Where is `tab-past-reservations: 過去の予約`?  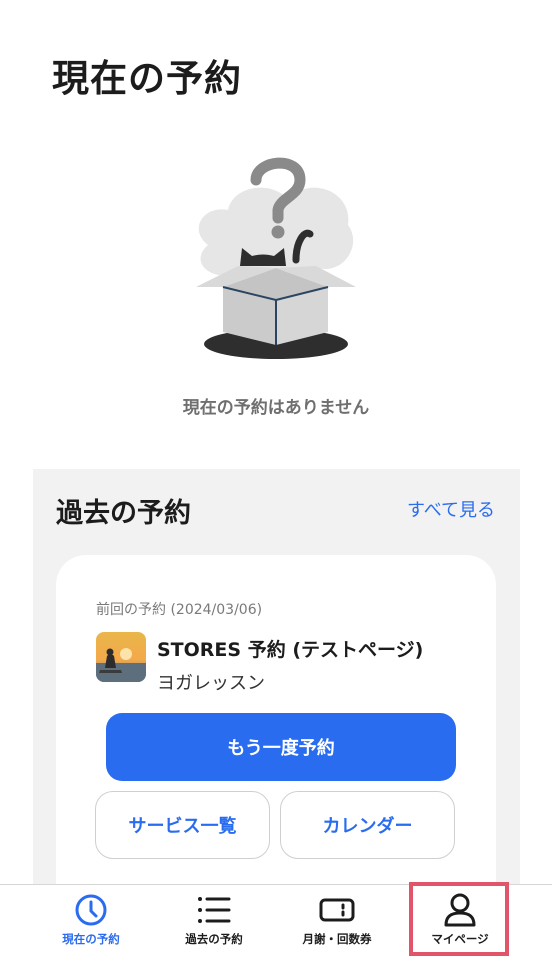 tab-past-reservations: 過去の予約 is located at coordinates (214, 920).